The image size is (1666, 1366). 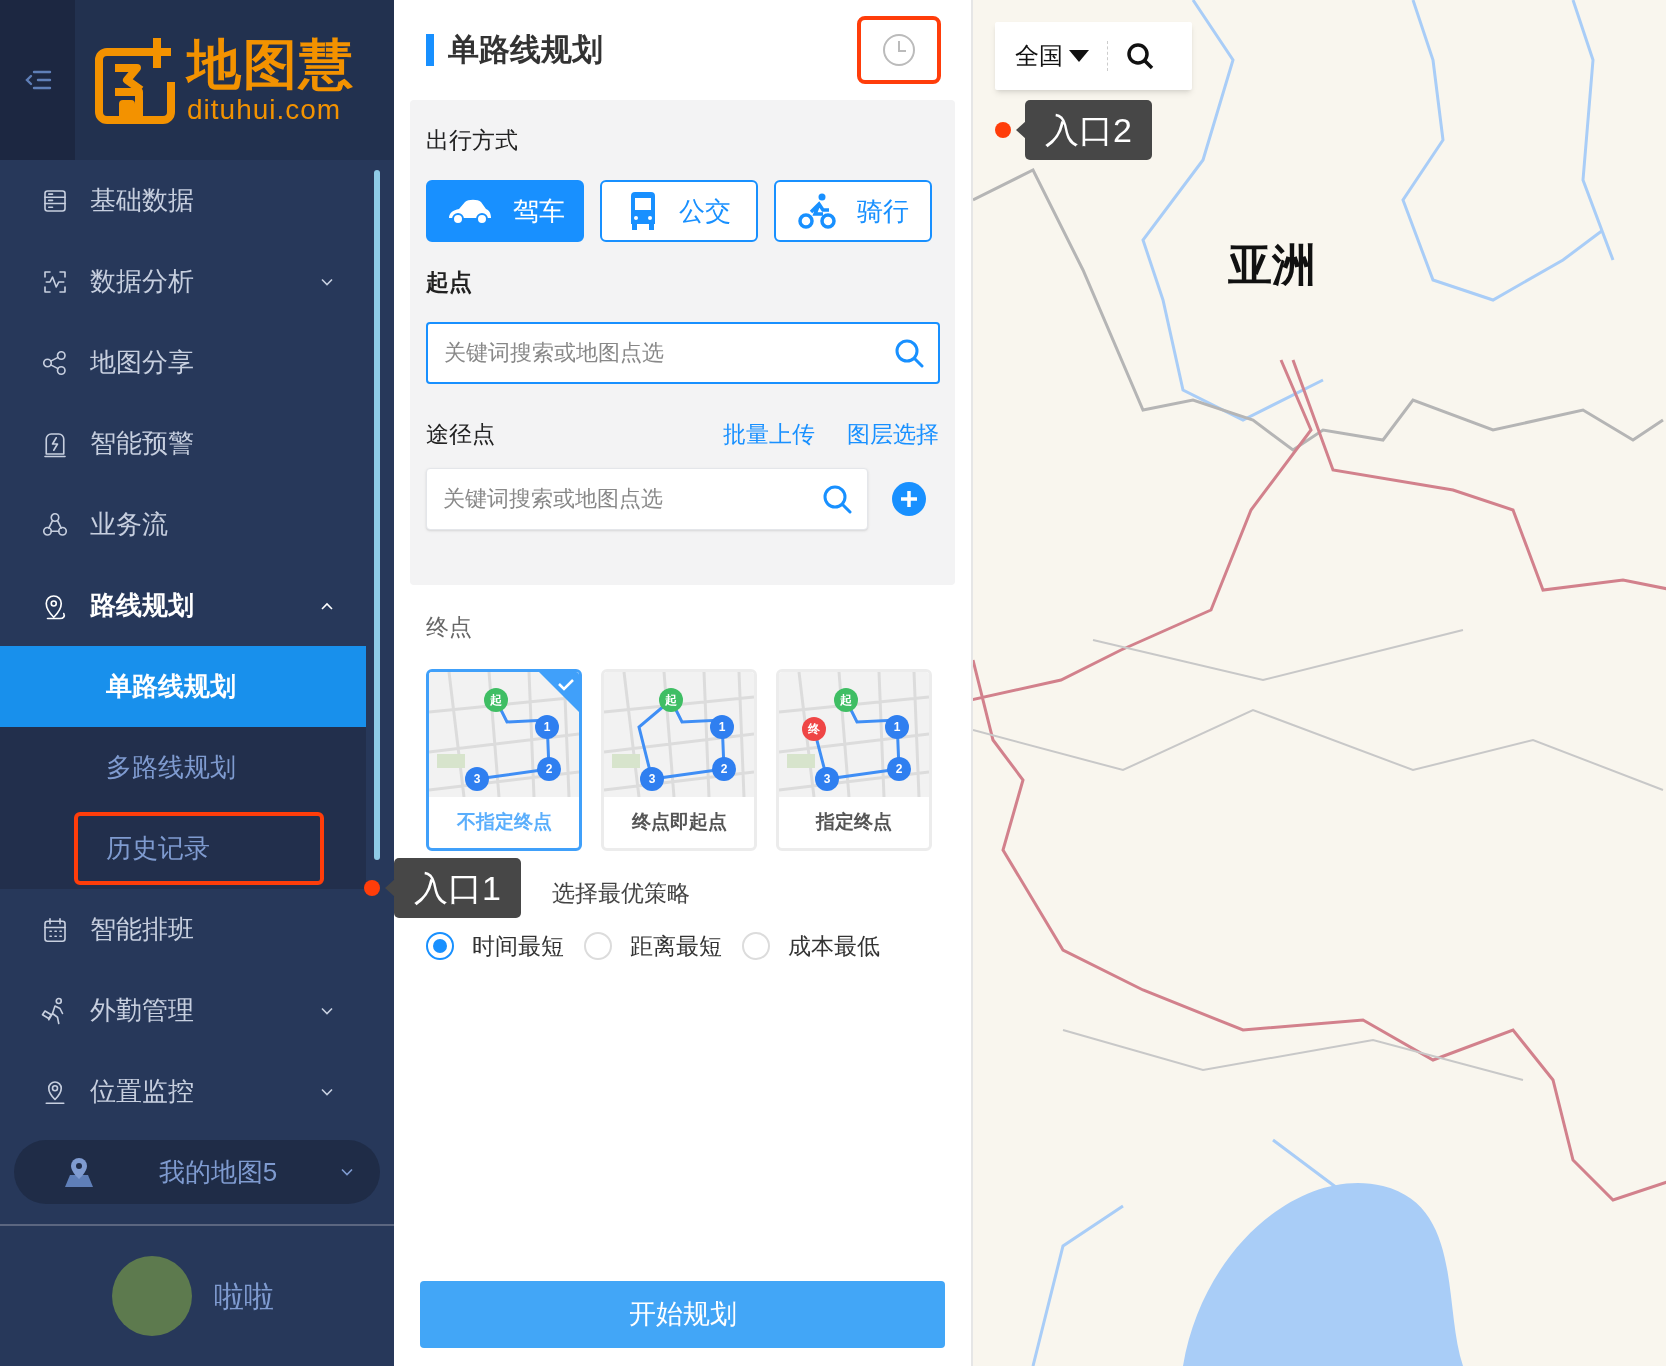 I want to click on field-label: 出行方式, so click(x=472, y=140).